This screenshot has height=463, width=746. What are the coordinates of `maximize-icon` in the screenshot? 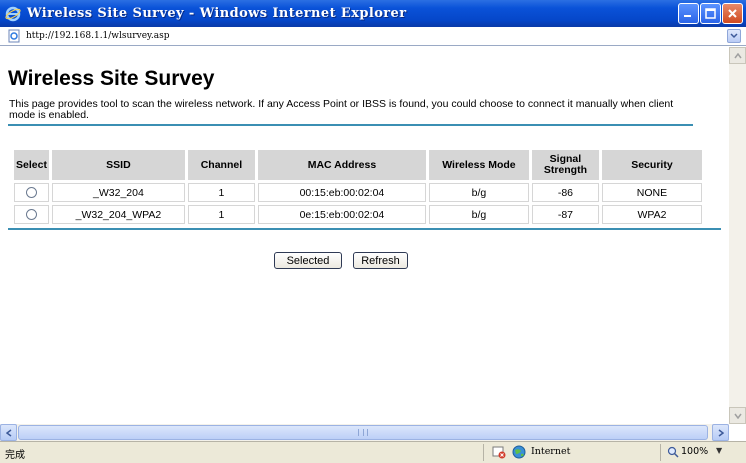 It's located at (710, 13).